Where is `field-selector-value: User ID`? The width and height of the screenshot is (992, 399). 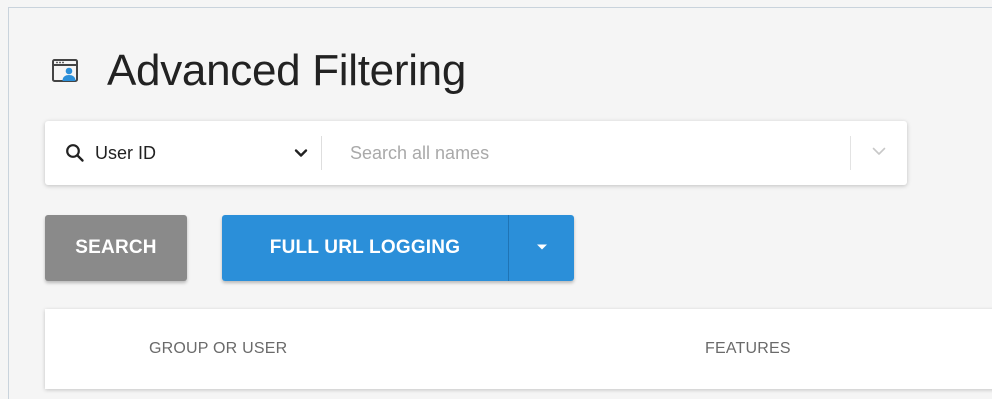 field-selector-value: User ID is located at coordinates (126, 152).